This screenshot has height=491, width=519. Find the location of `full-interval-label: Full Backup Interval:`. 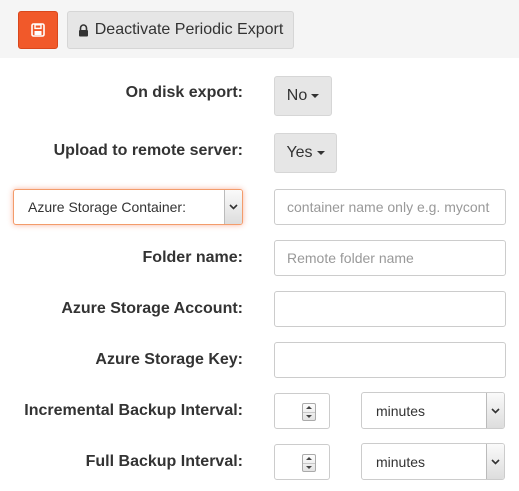

full-interval-label: Full Backup Interval: is located at coordinates (164, 461).